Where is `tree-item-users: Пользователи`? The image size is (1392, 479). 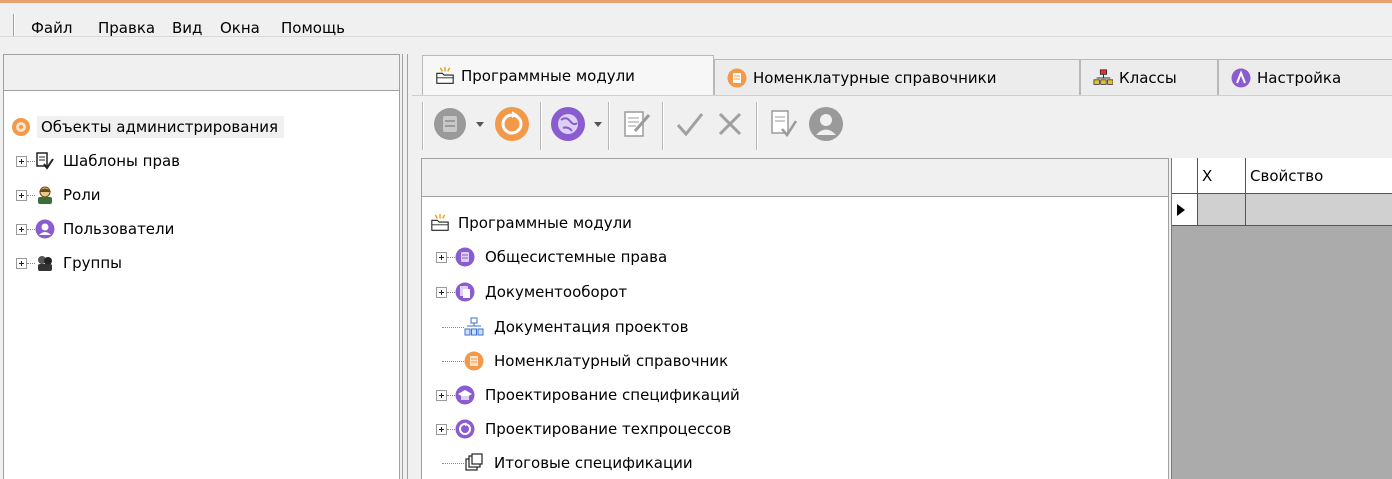 tree-item-users: Пользователи is located at coordinates (95, 229).